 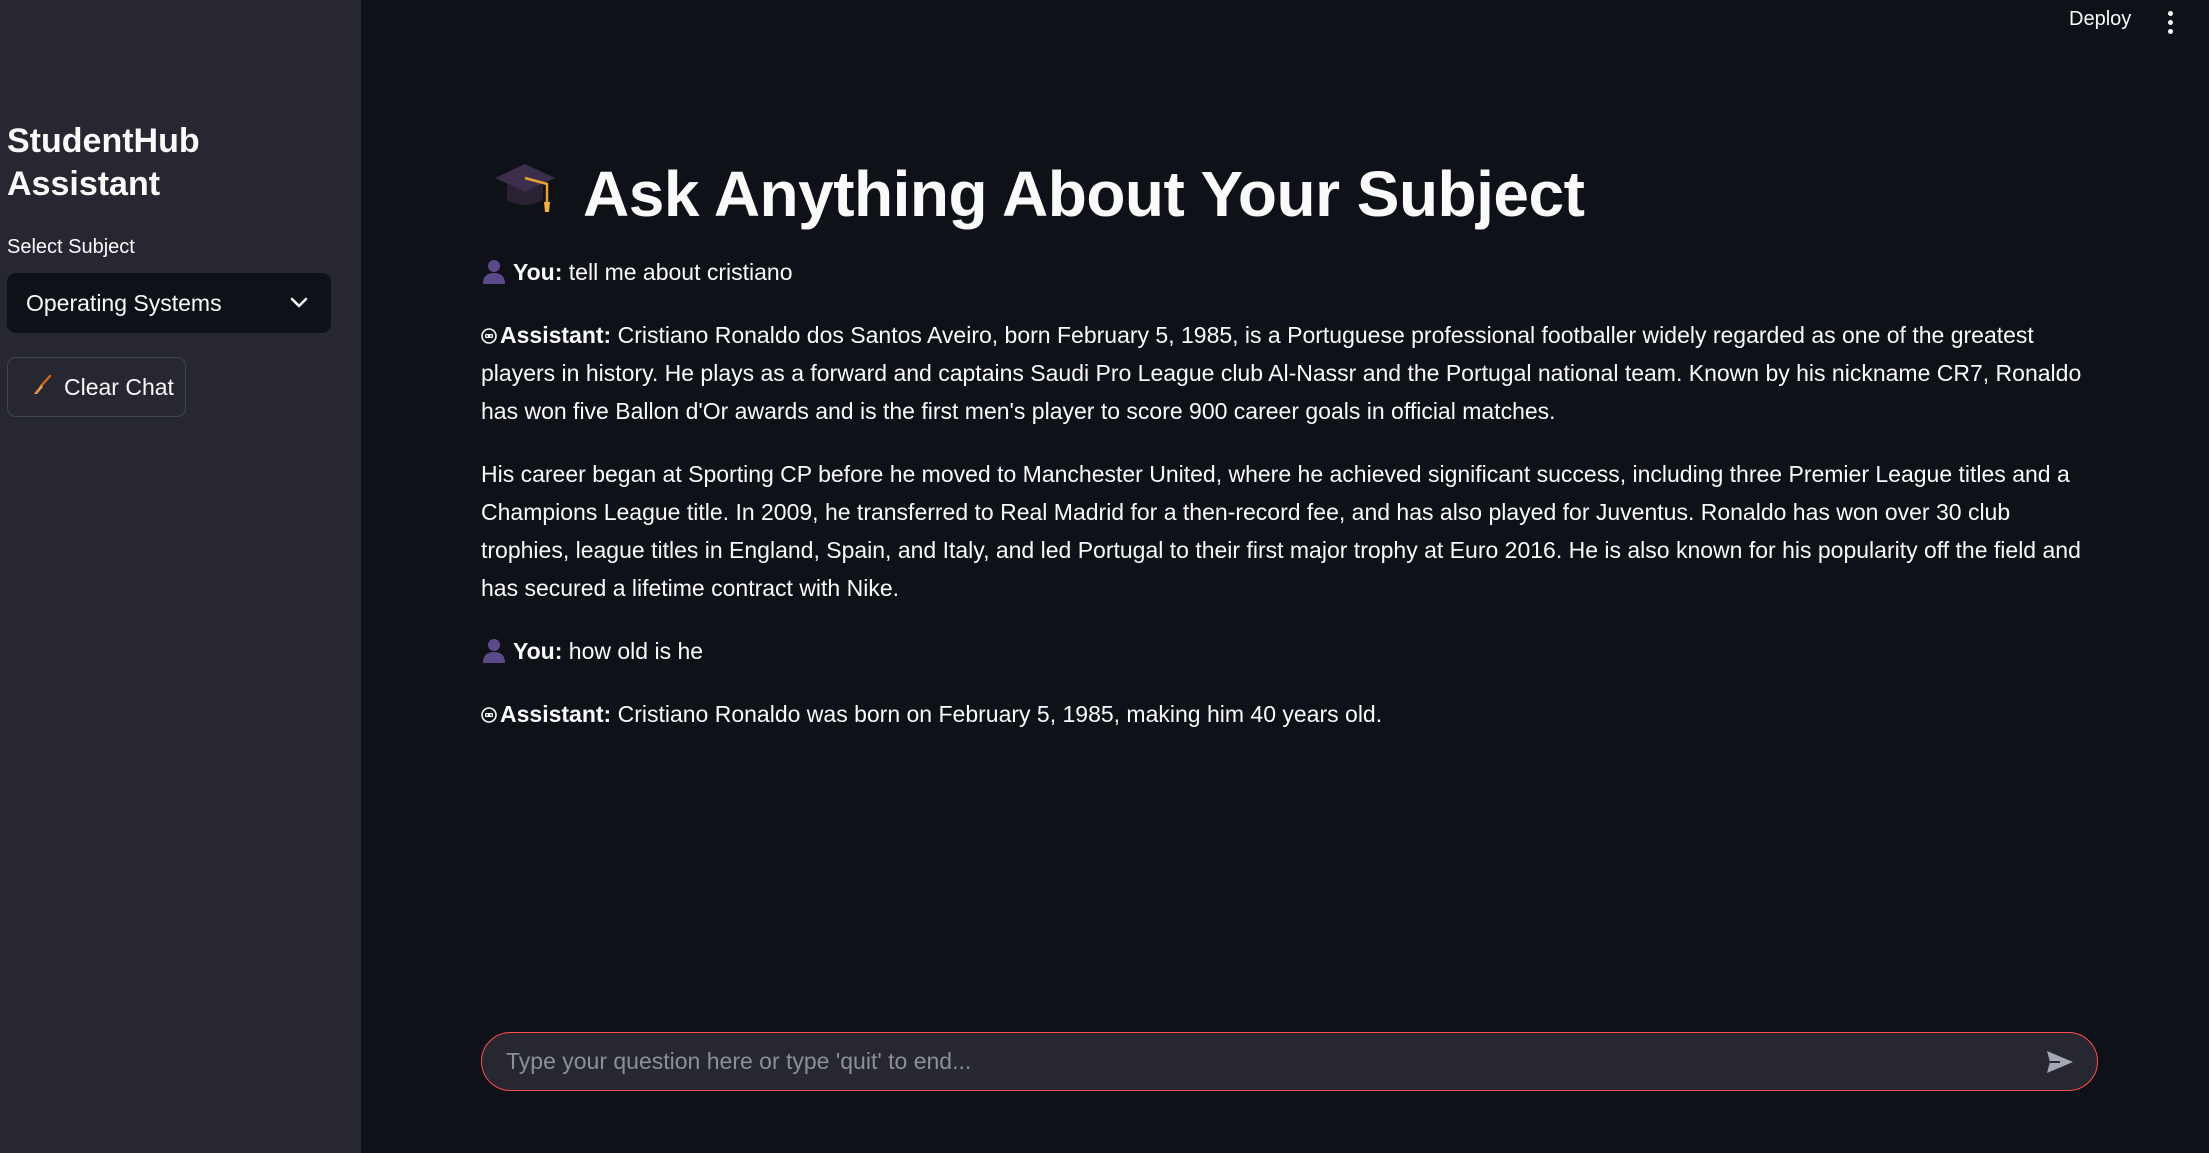 What do you see at coordinates (42, 387) in the screenshot?
I see `broom-icon` at bounding box center [42, 387].